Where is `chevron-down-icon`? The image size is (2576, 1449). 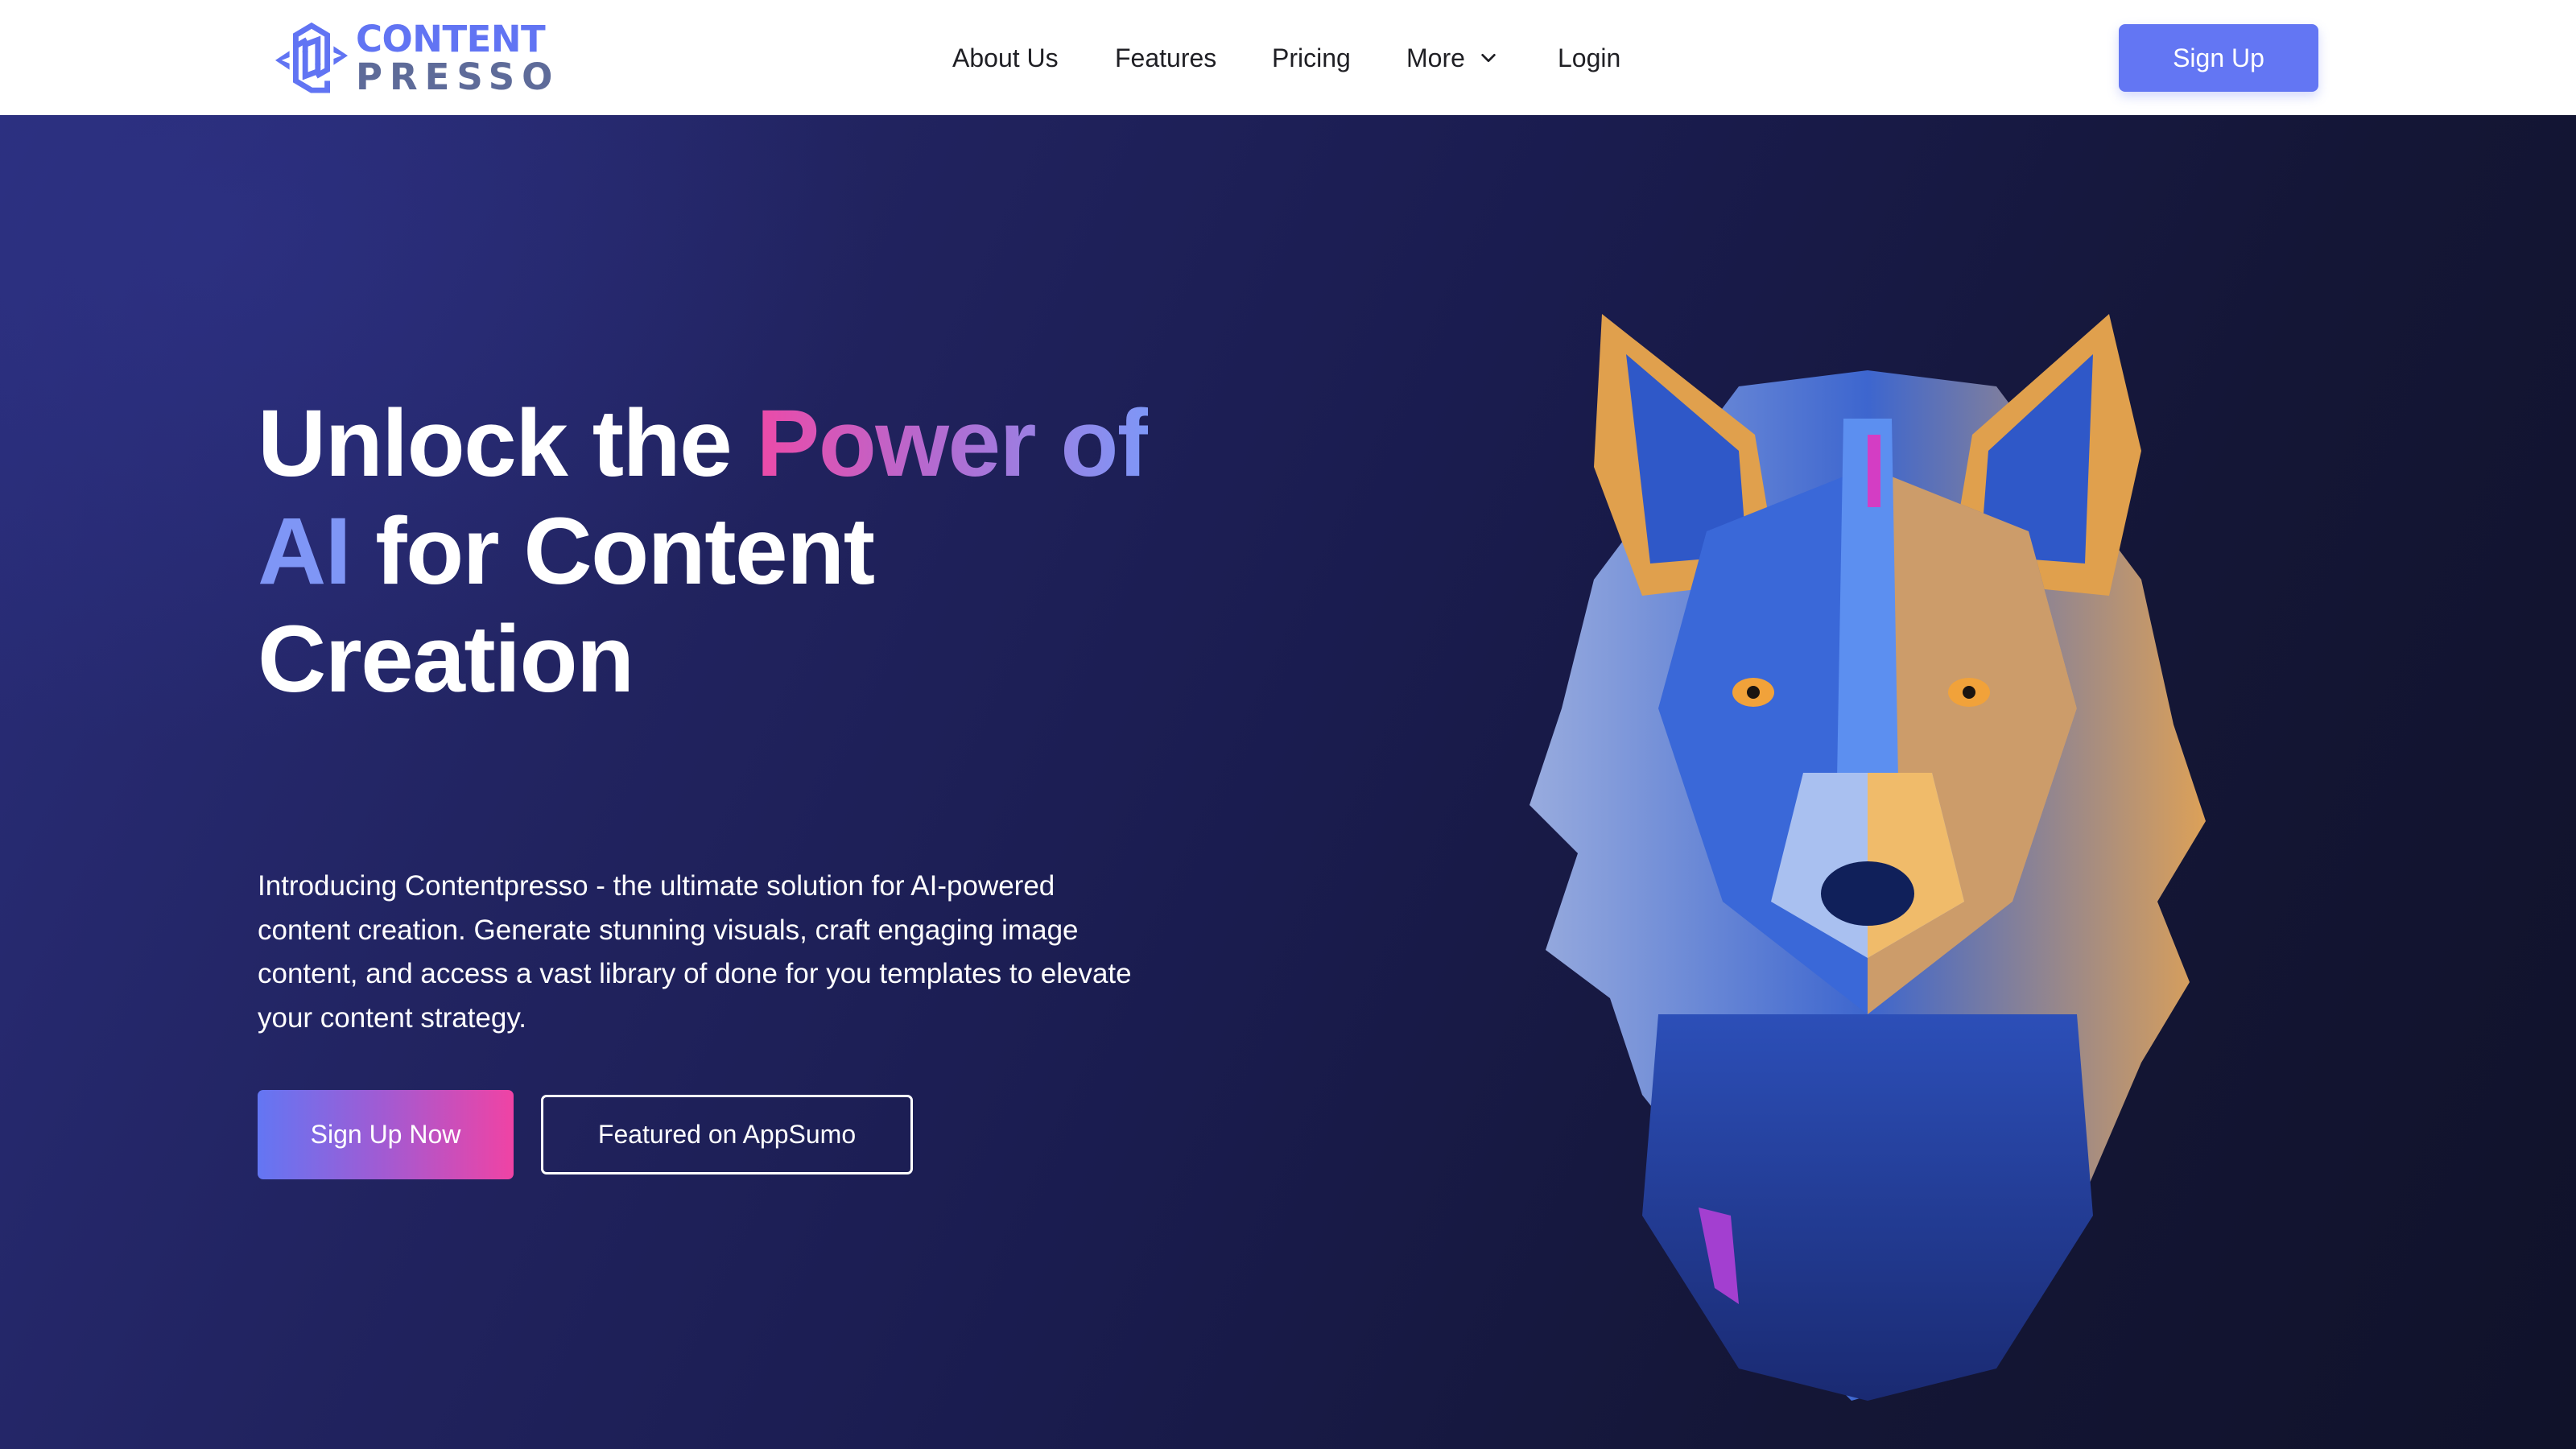 chevron-down-icon is located at coordinates (1488, 58).